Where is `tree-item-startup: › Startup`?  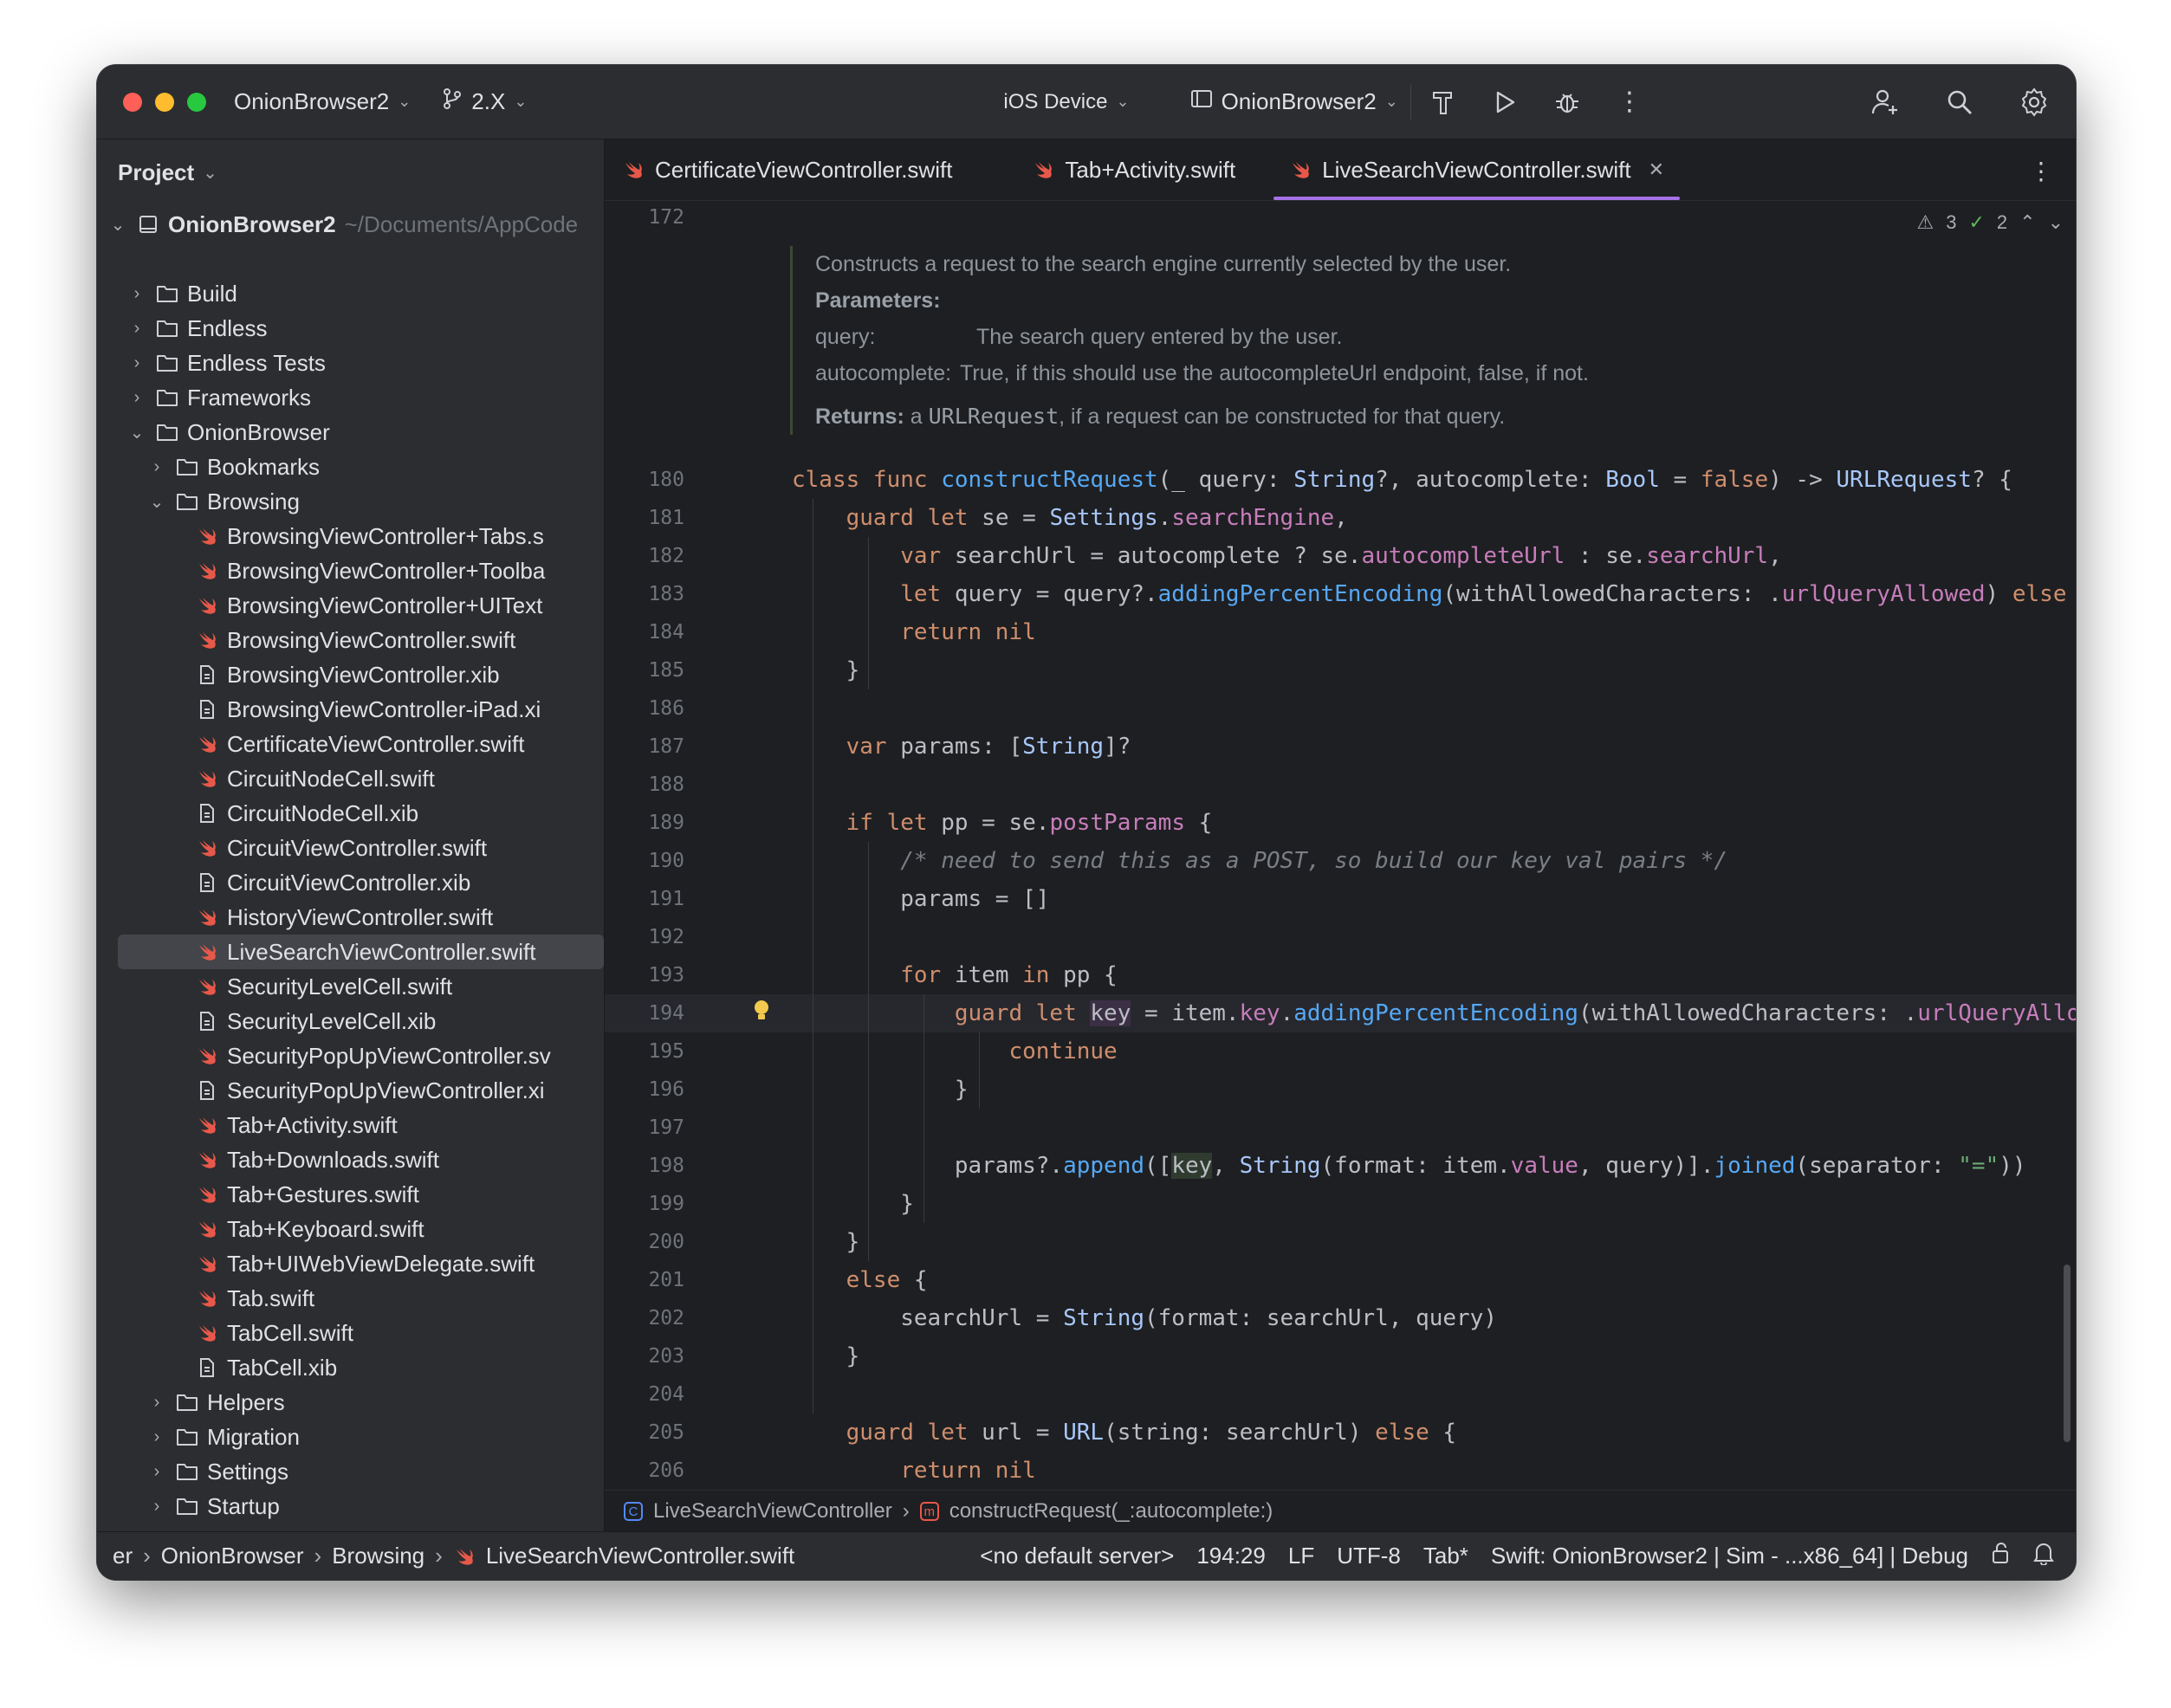
tree-item-startup: › Startup is located at coordinates (350, 1506).